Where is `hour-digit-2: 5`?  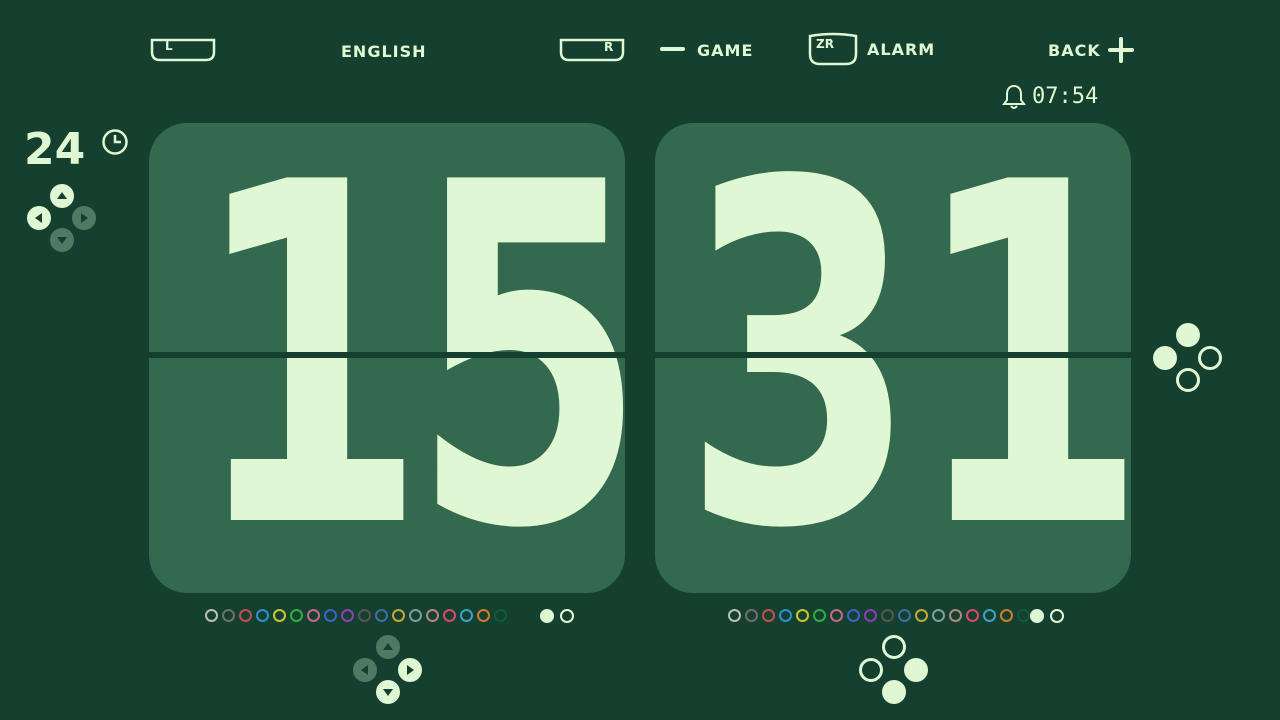 hour-digit-2: 5 is located at coordinates (518, 358).